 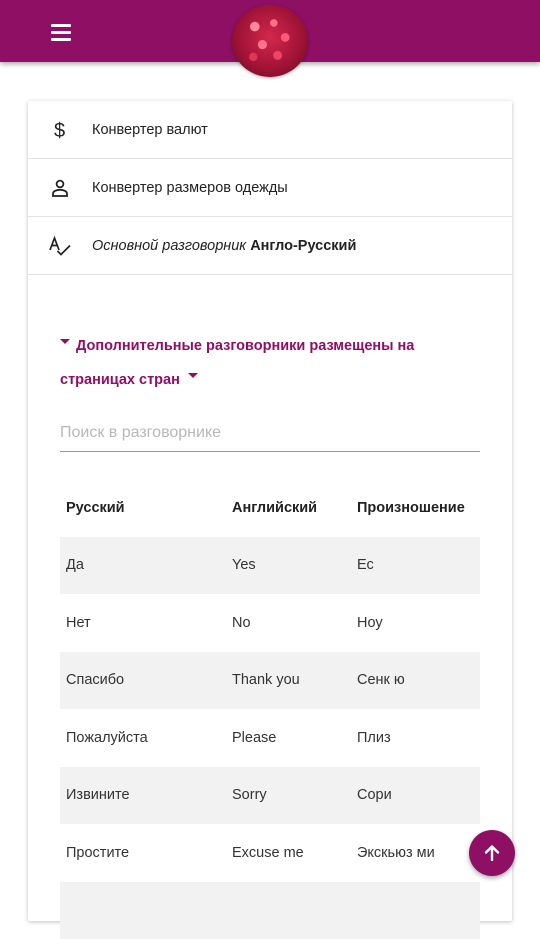 I want to click on table-row: Пожалуйста Please Плиз, so click(x=270, y=738).